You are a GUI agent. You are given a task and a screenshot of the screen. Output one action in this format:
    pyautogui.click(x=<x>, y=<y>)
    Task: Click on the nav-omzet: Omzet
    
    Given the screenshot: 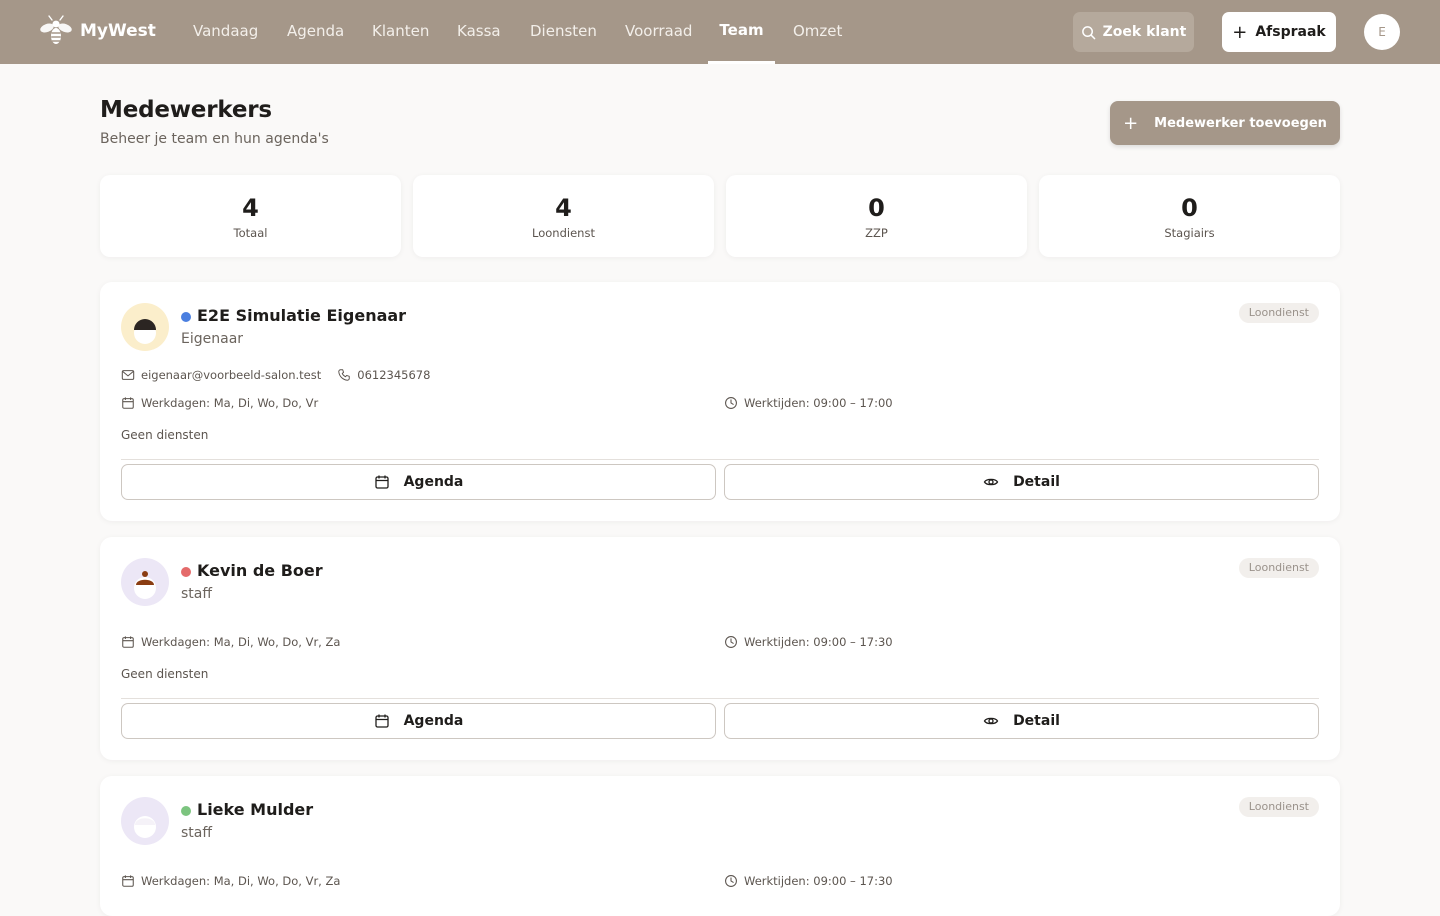 What is the action you would take?
    pyautogui.click(x=817, y=32)
    